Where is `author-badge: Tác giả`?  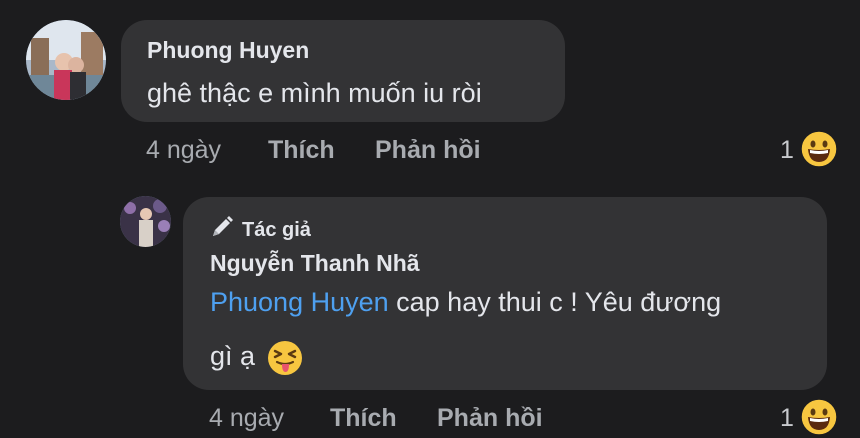
author-badge: Tác giả is located at coordinates (260, 230).